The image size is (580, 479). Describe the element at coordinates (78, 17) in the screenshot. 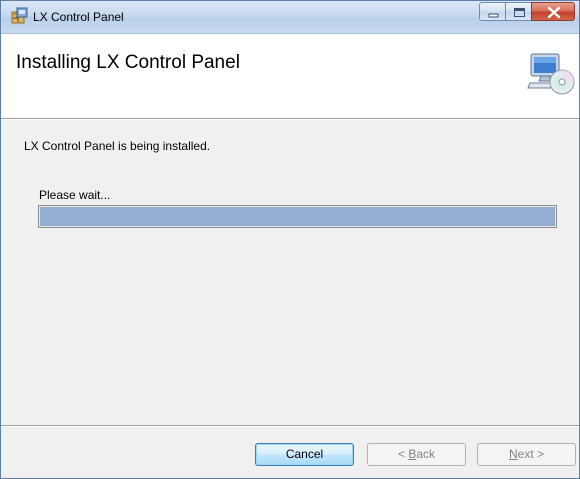

I see `window-title: LX Control Panel` at that location.